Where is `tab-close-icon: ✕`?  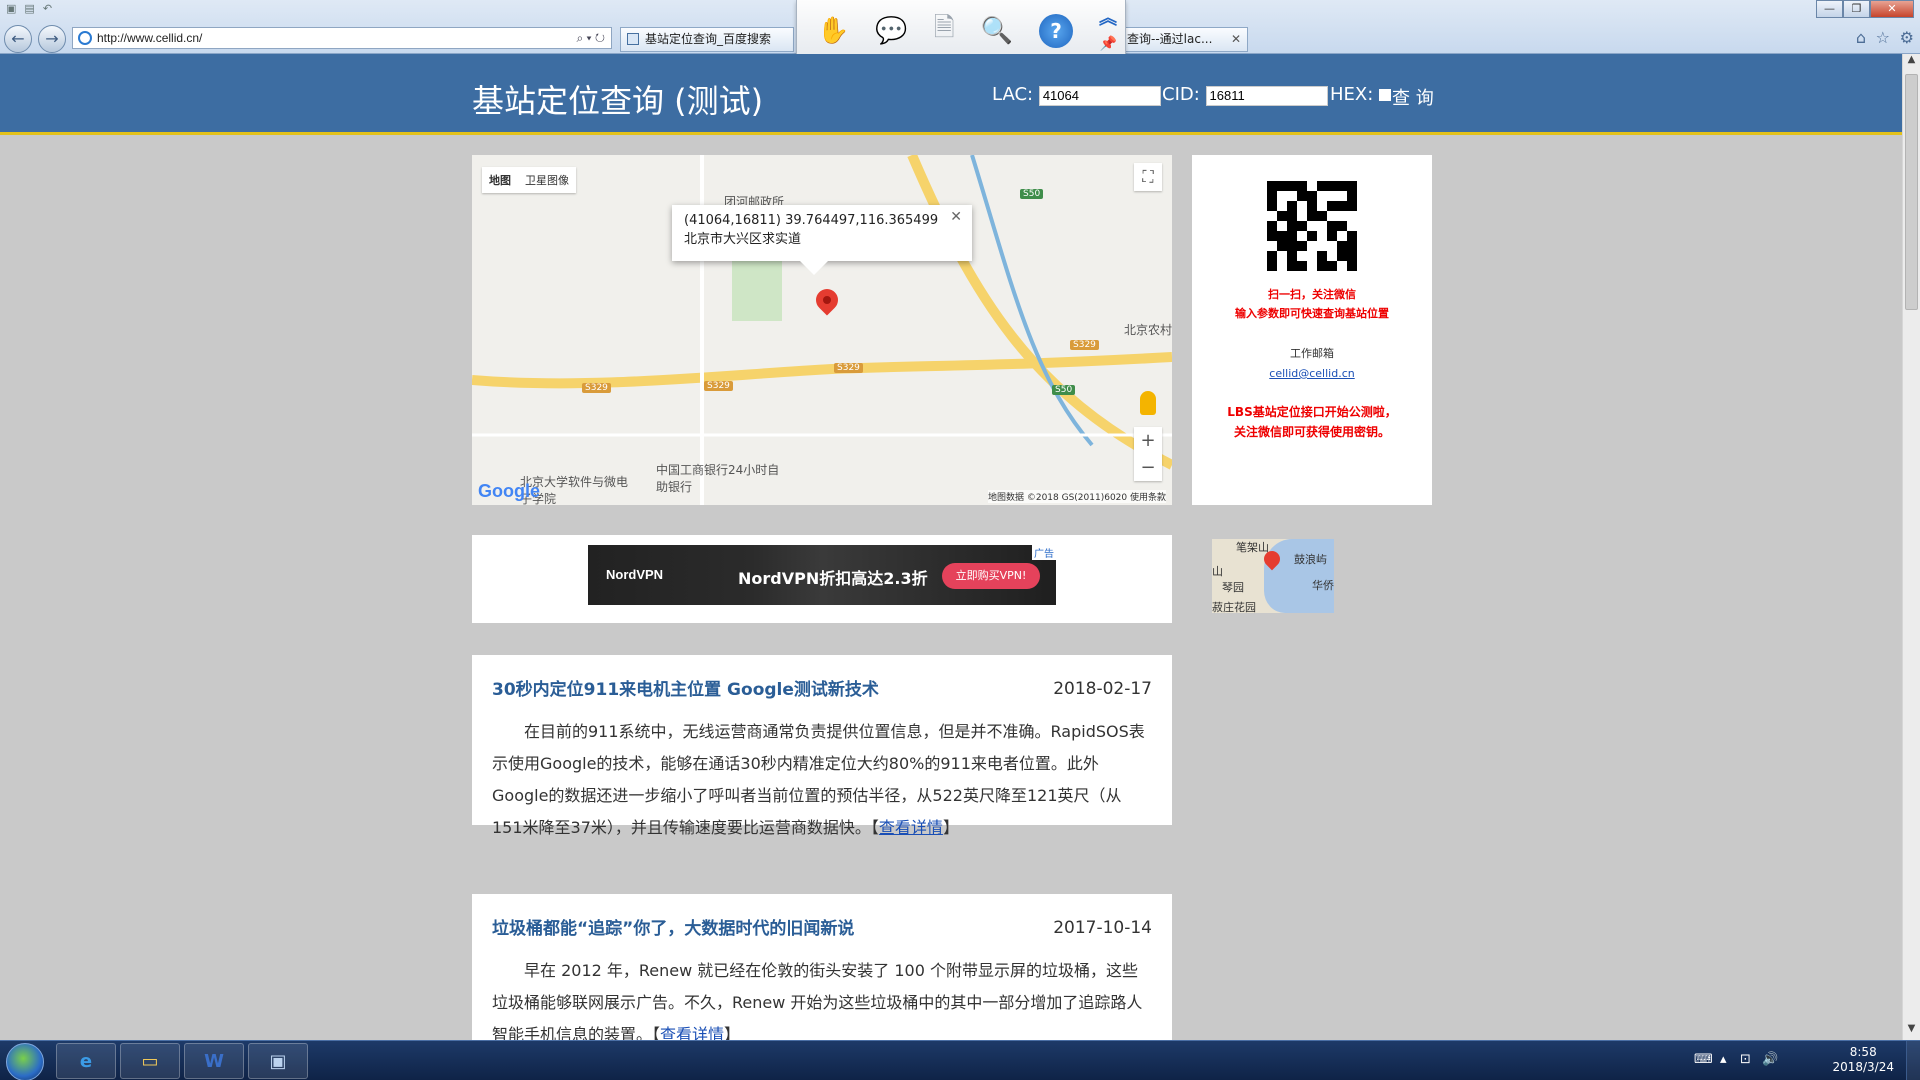 tab-close-icon: ✕ is located at coordinates (1236, 39).